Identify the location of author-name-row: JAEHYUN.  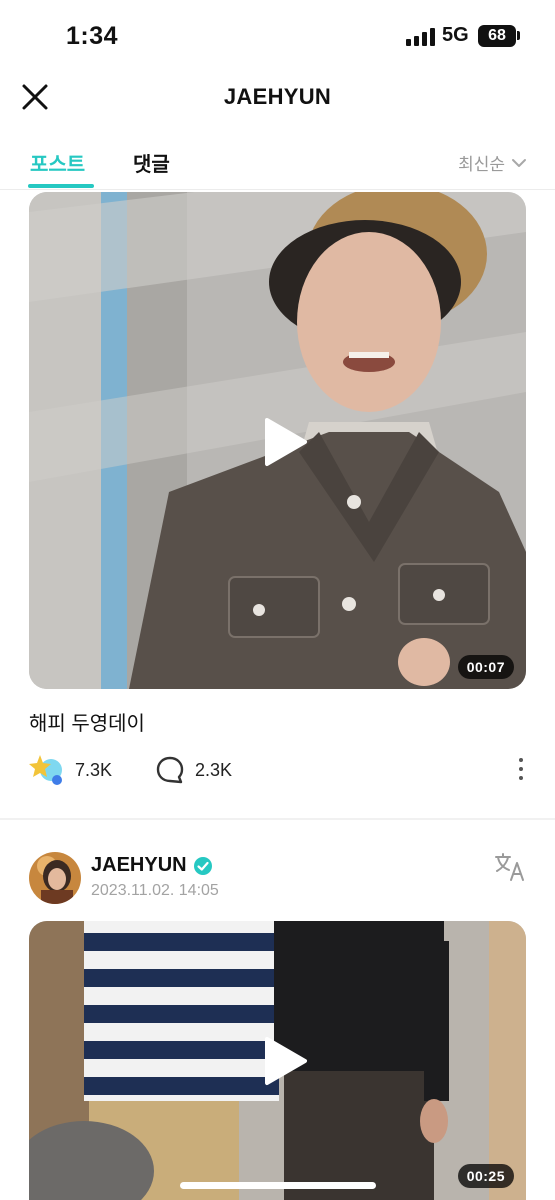
(152, 865).